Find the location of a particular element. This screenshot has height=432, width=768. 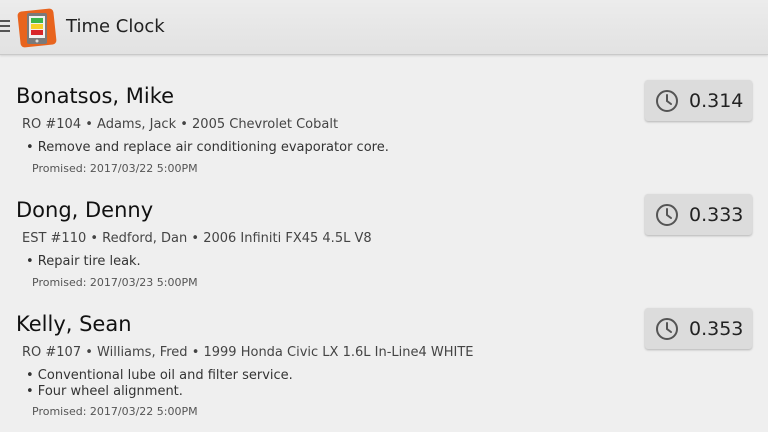

elapsed-hours: 0.353 is located at coordinates (716, 328).